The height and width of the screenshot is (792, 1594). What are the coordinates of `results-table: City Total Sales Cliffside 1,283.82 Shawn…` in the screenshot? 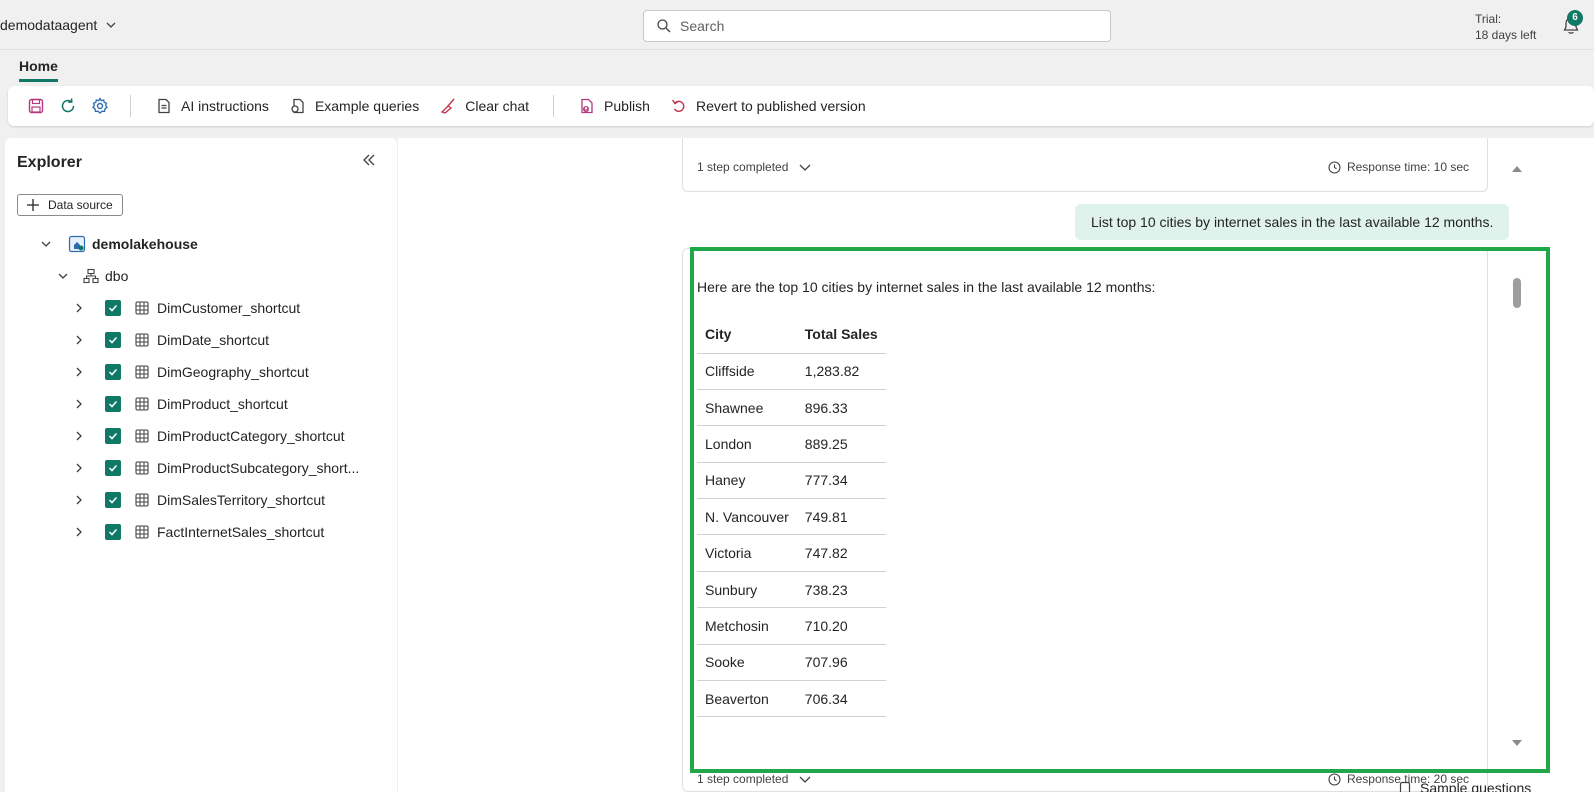 It's located at (791, 516).